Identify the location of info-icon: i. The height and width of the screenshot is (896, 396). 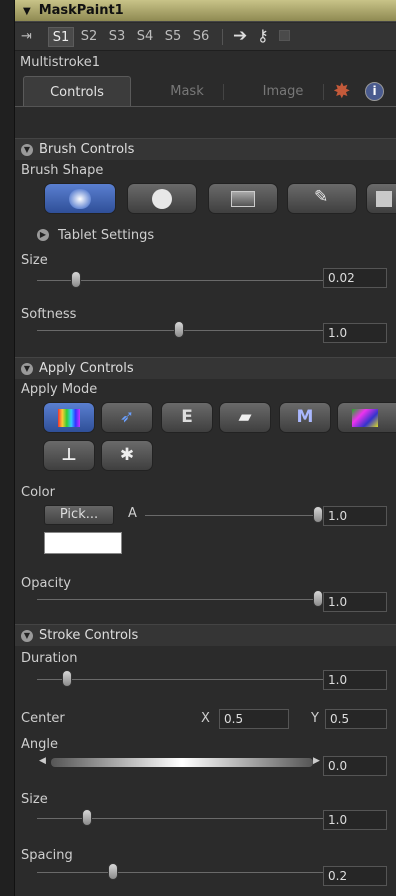
(374, 91).